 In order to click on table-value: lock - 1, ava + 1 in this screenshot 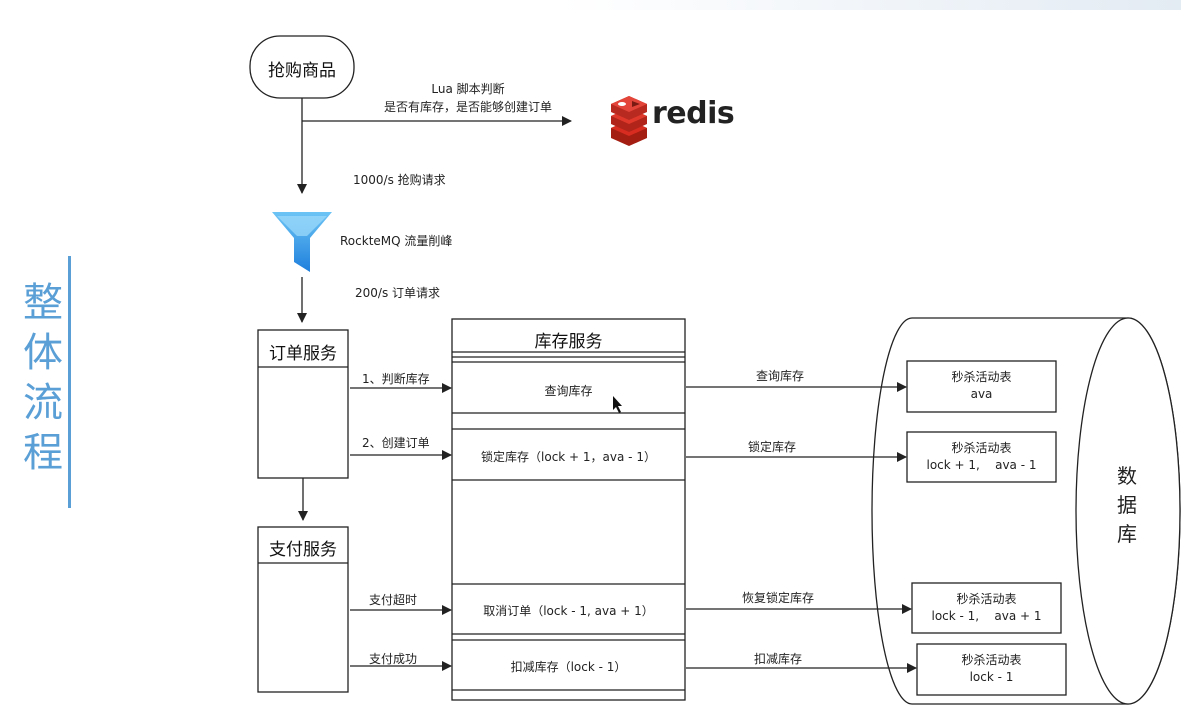, I will do `click(986, 616)`.